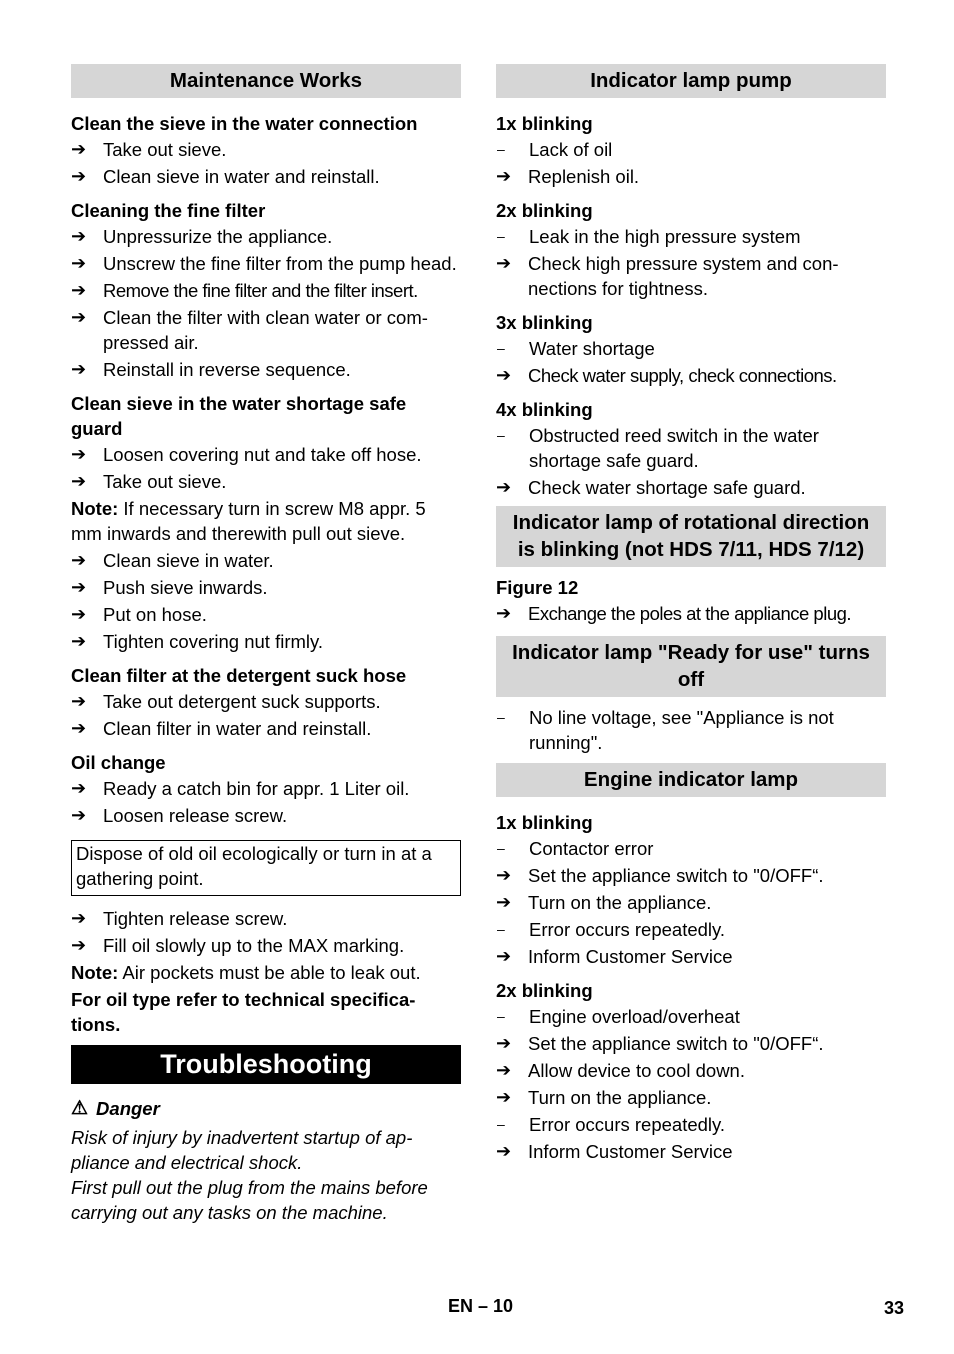  What do you see at coordinates (238, 945) in the screenshot?
I see `list-item: ➔ Fill oil slowly up to the MAX marking.` at bounding box center [238, 945].